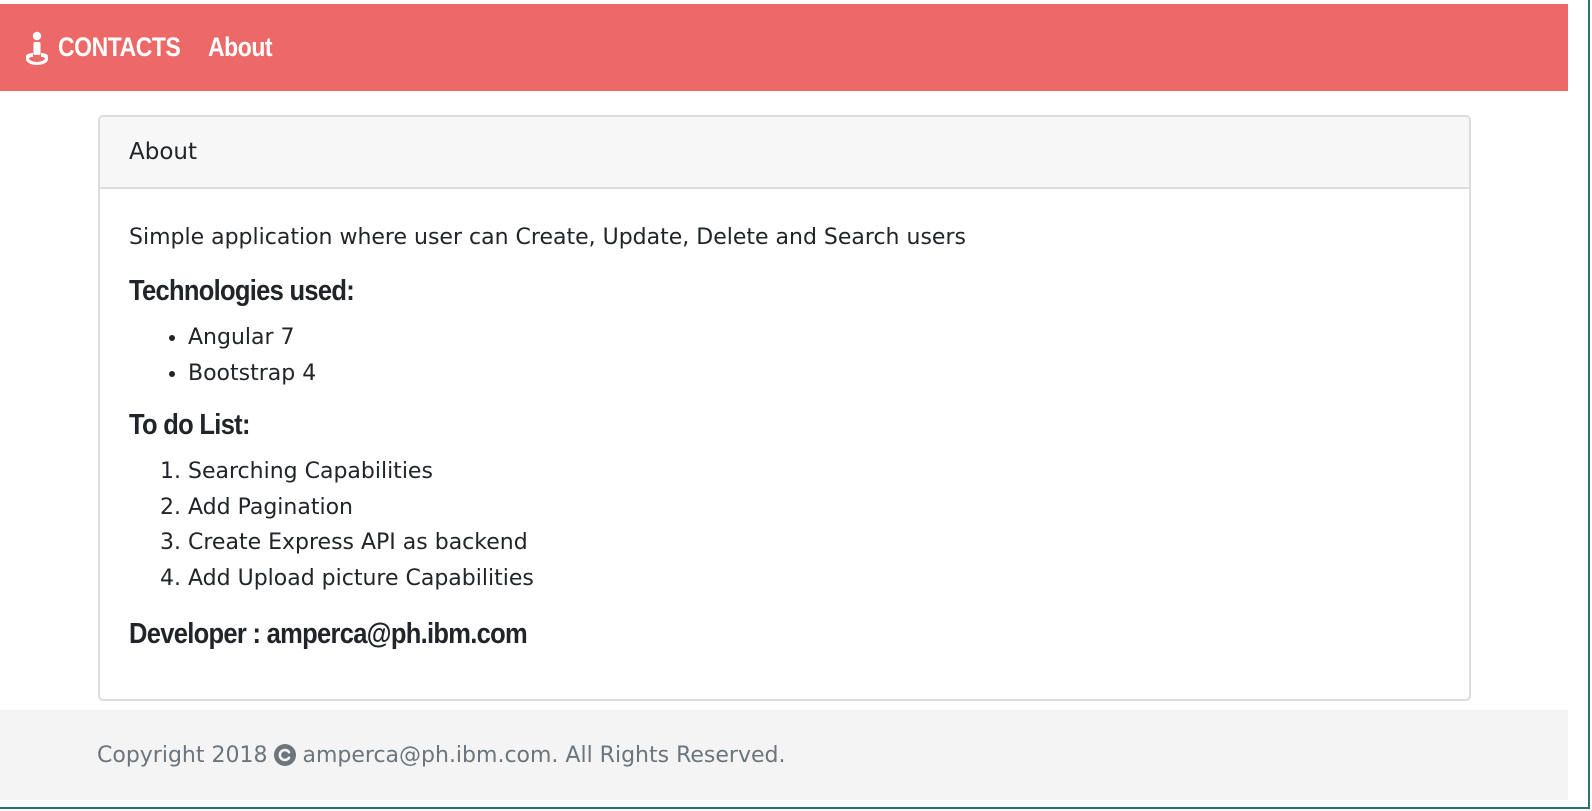  I want to click on list-item: Create Express API as backend, so click(828, 543).